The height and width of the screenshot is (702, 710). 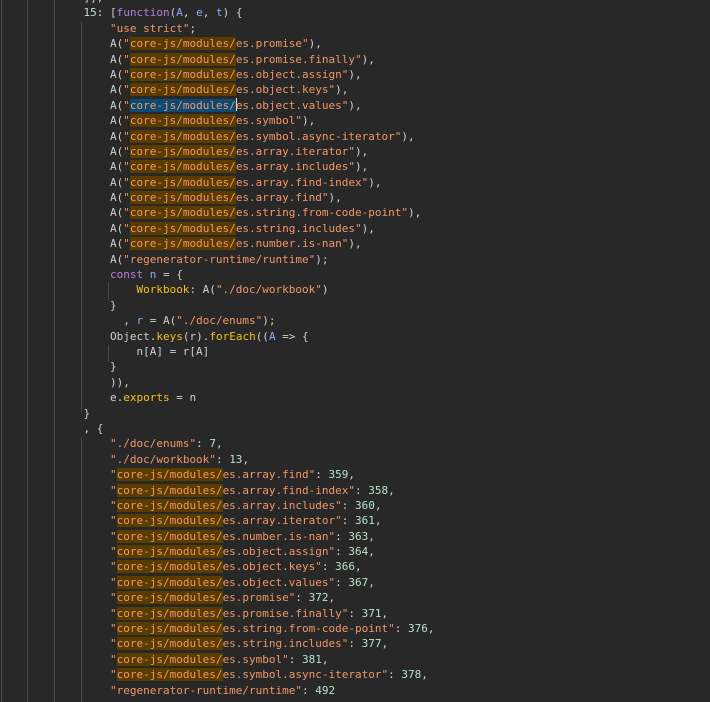 I want to click on code-text: n[A] = r[A], so click(x=107, y=351).